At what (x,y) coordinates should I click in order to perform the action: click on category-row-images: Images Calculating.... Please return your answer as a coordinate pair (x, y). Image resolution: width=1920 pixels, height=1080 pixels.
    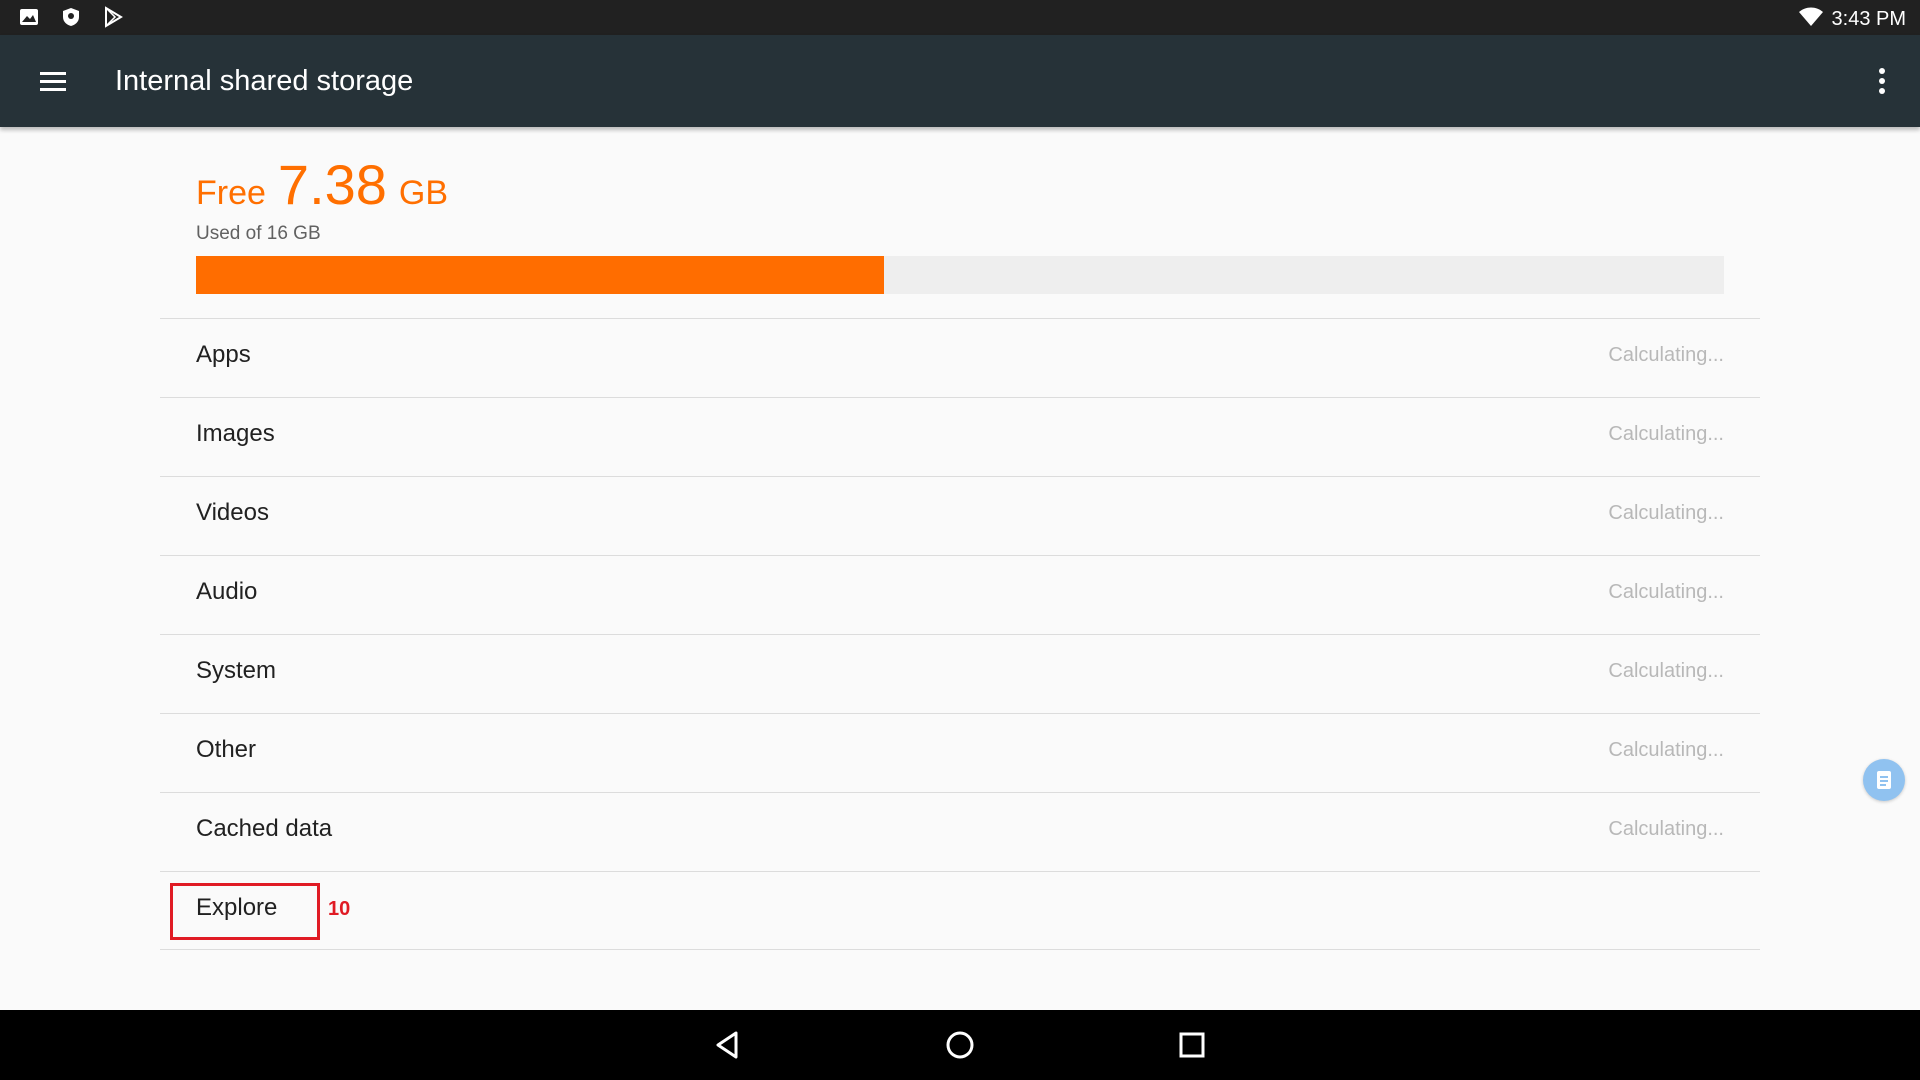
    Looking at the image, I should click on (960, 436).